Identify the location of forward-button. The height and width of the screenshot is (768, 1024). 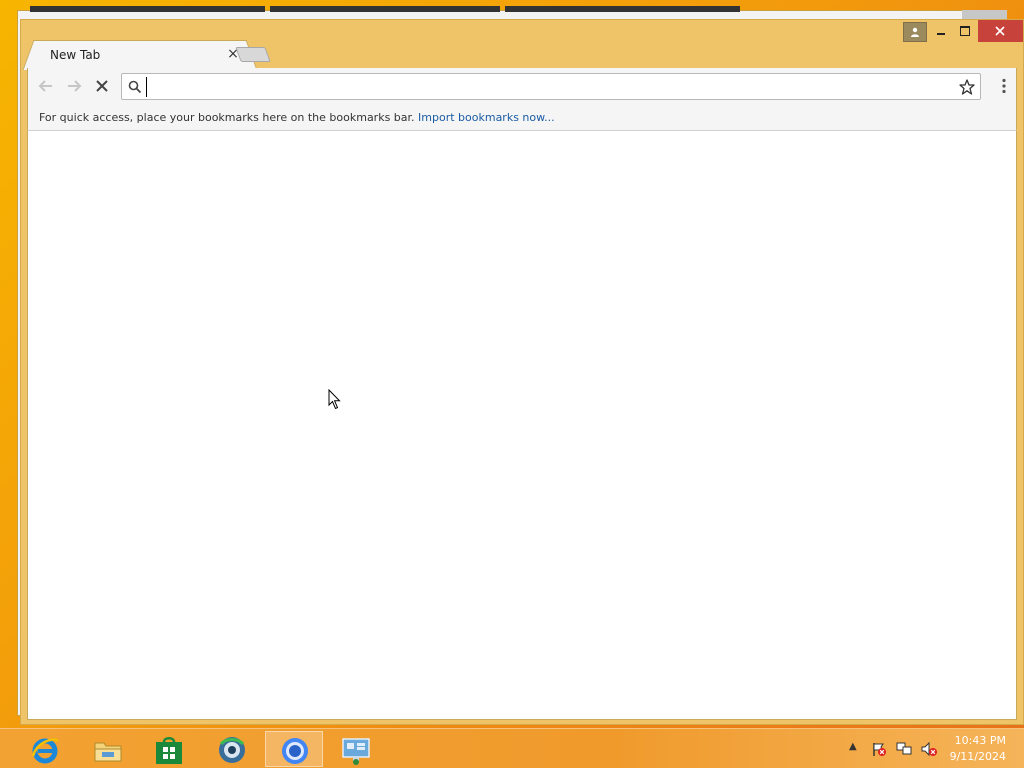
(74, 86).